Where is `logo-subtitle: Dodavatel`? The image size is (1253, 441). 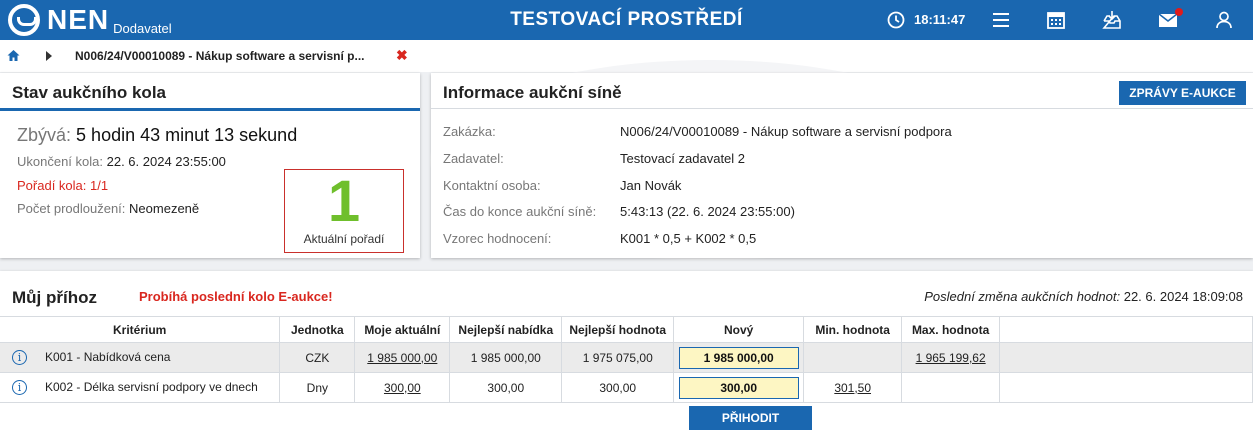 logo-subtitle: Dodavatel is located at coordinates (142, 28).